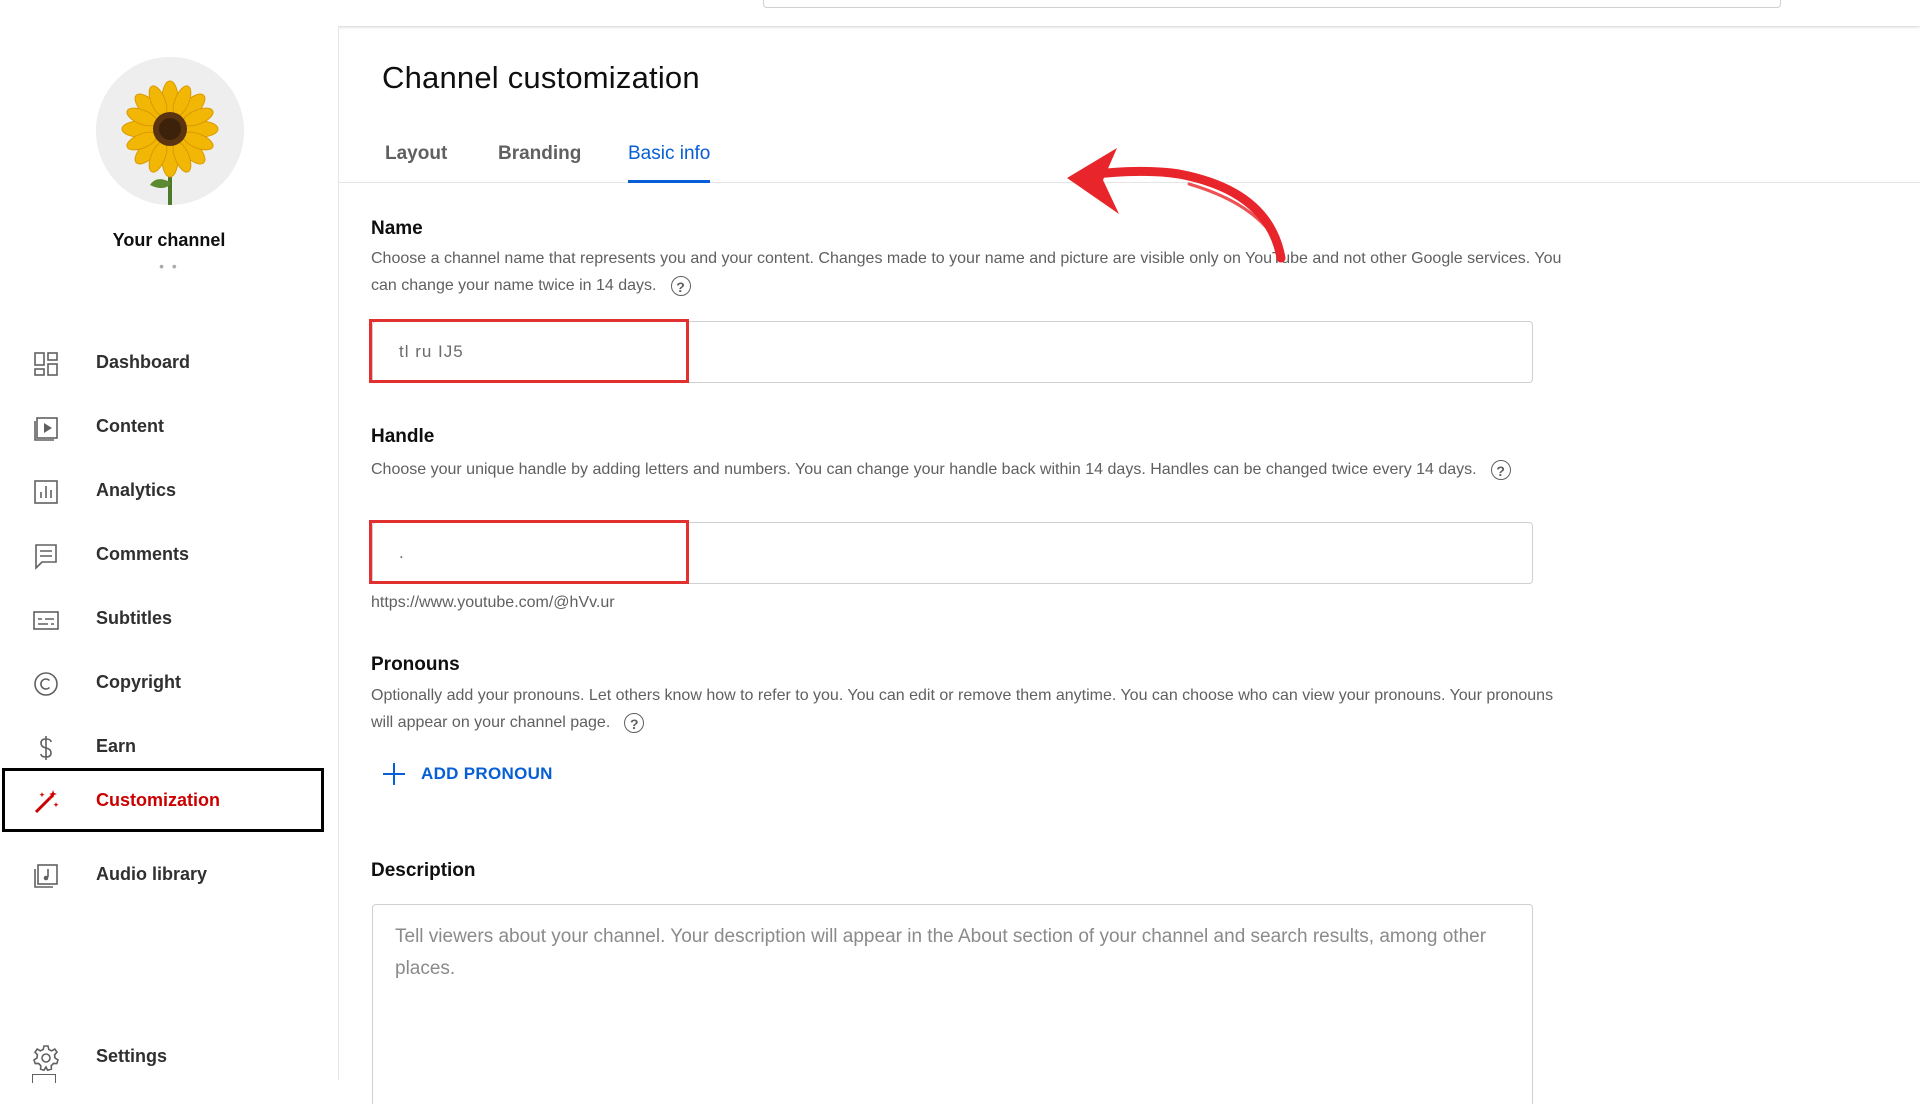 This screenshot has height=1104, width=1920. Describe the element at coordinates (1176, 205) in the screenshot. I see `annotation-arrow-icon` at that location.